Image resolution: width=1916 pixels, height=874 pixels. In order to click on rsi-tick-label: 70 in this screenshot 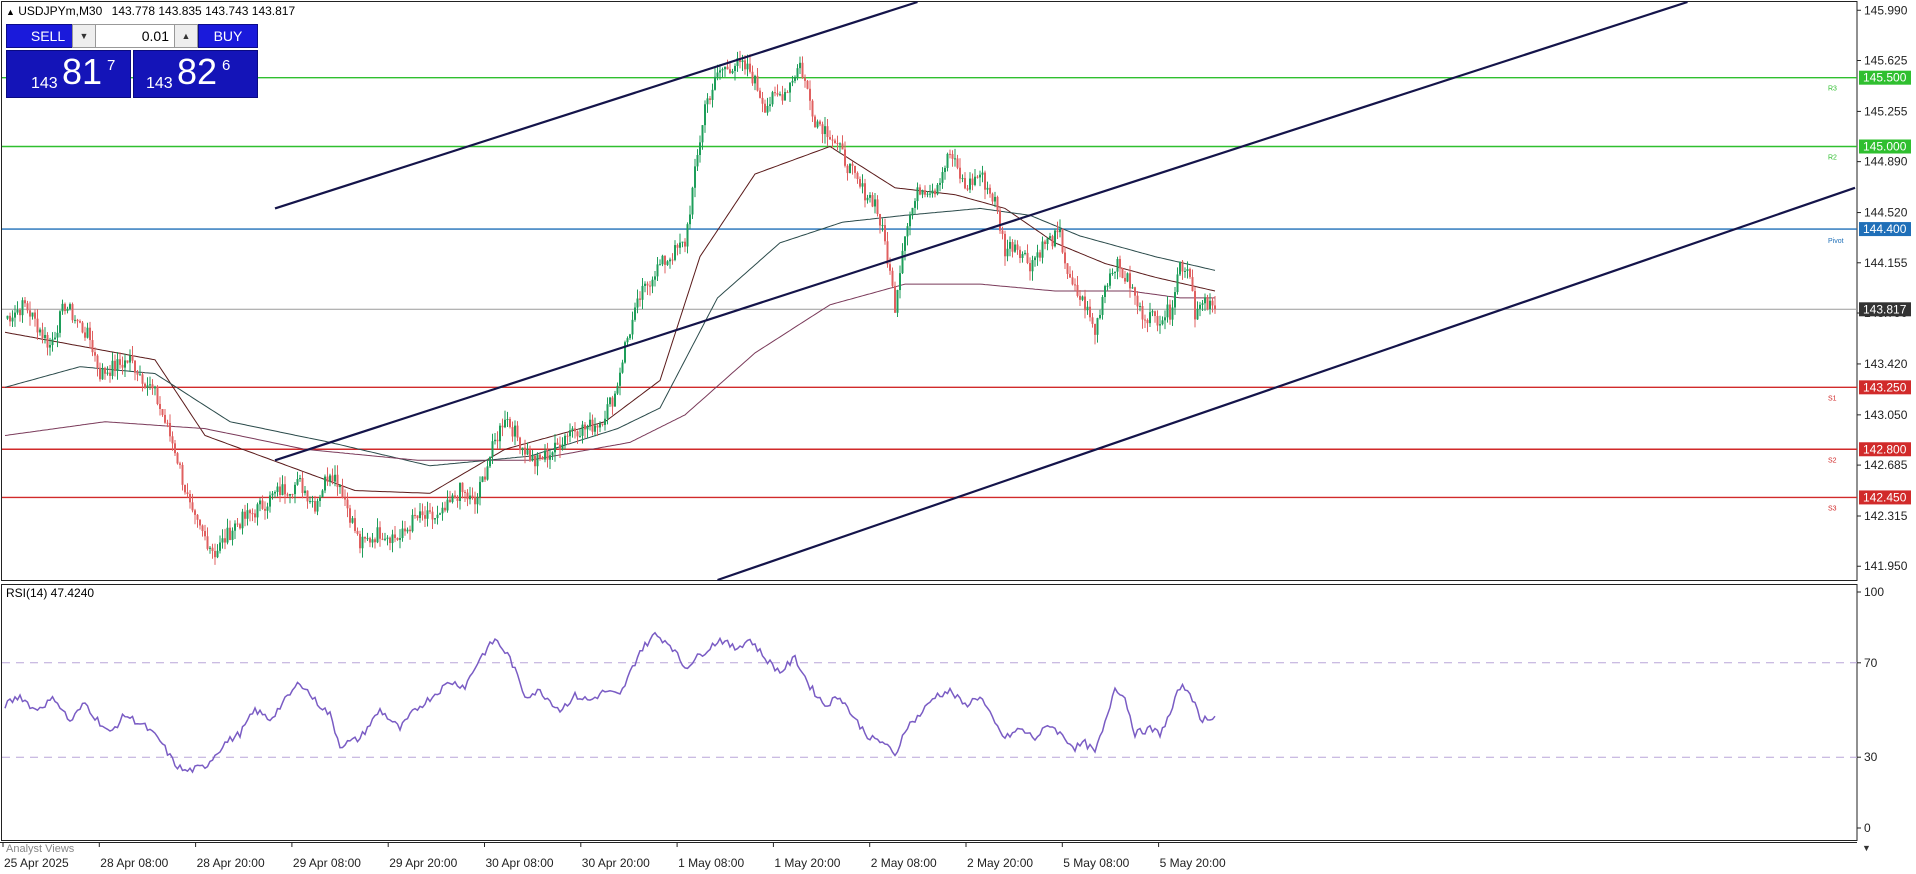, I will do `click(1871, 663)`.